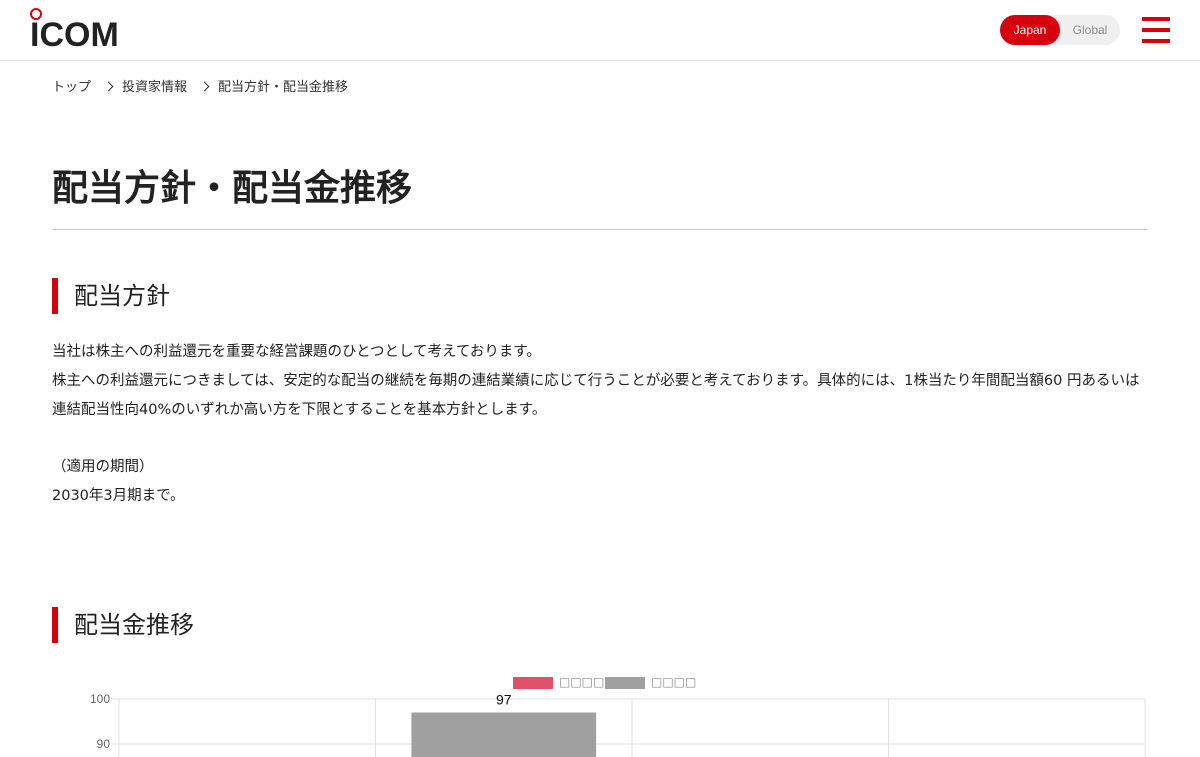 The height and width of the screenshot is (757, 1200). Describe the element at coordinates (283, 87) in the screenshot. I see `breadcrumb-current: 配当方針・配当金推移` at that location.